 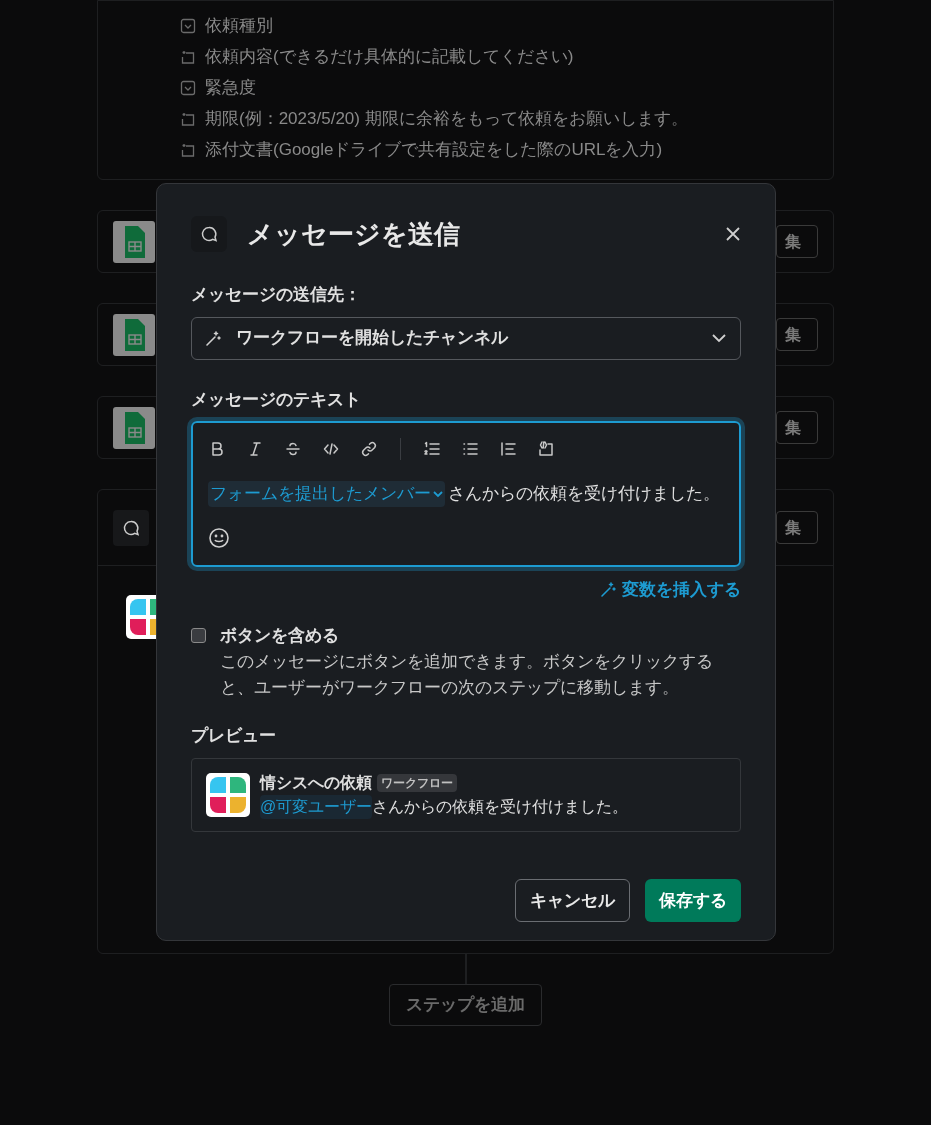 What do you see at coordinates (353, 234) in the screenshot?
I see `dialog-title: メッセージを送信` at bounding box center [353, 234].